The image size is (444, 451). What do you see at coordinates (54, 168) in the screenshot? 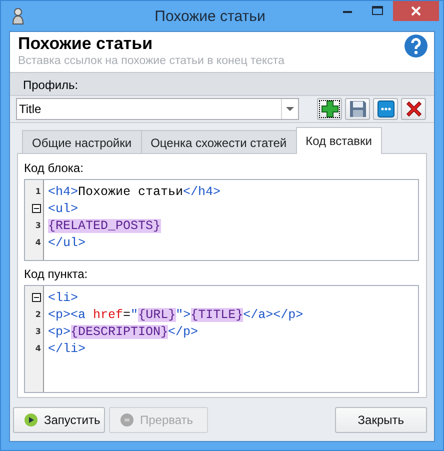
I see `editor-label: Код блока:` at bounding box center [54, 168].